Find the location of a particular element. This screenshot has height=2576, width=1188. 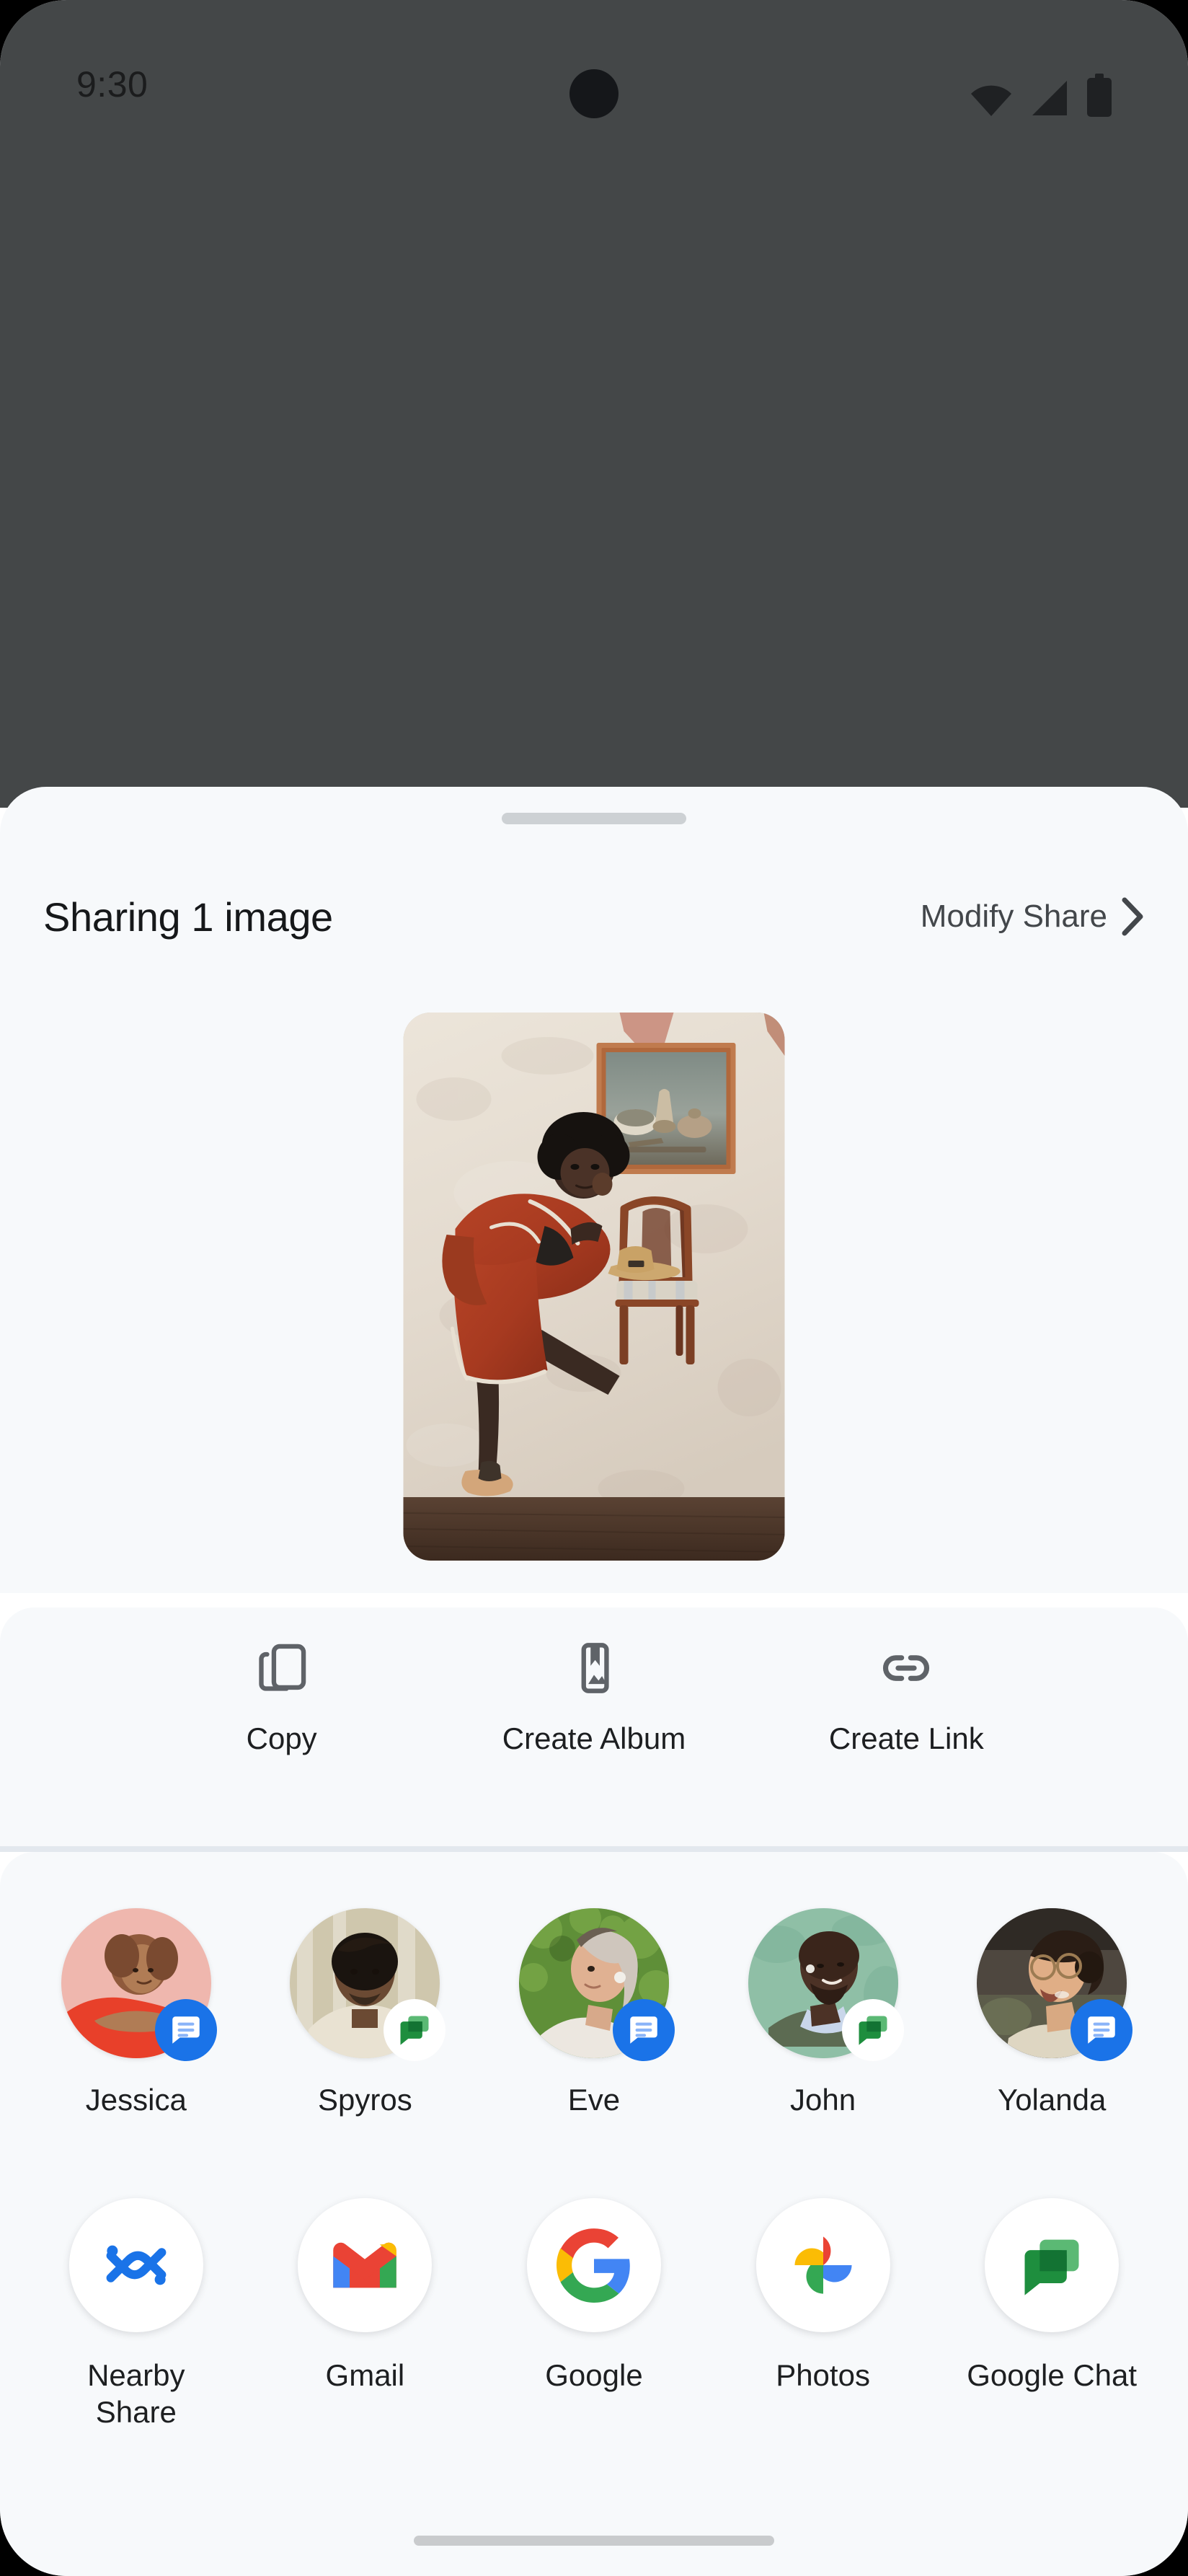

contact-name: John is located at coordinates (823, 2100).